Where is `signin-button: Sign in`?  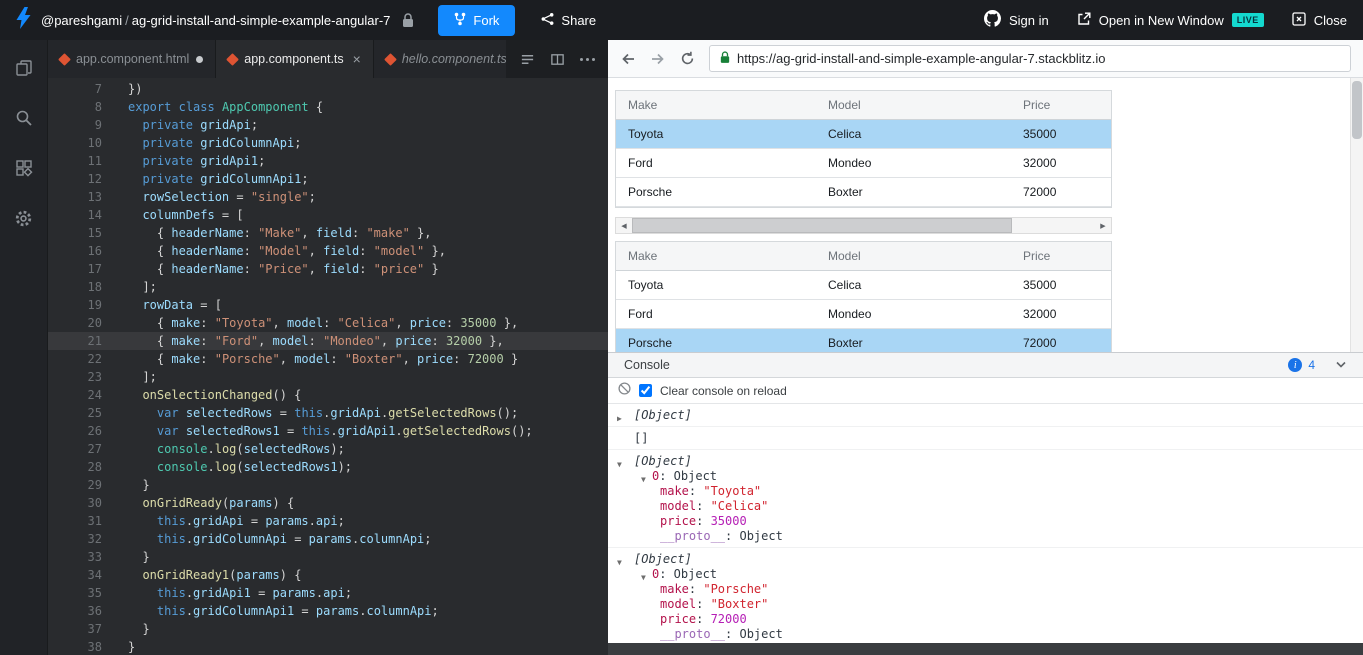
signin-button: Sign in is located at coordinates (1016, 20).